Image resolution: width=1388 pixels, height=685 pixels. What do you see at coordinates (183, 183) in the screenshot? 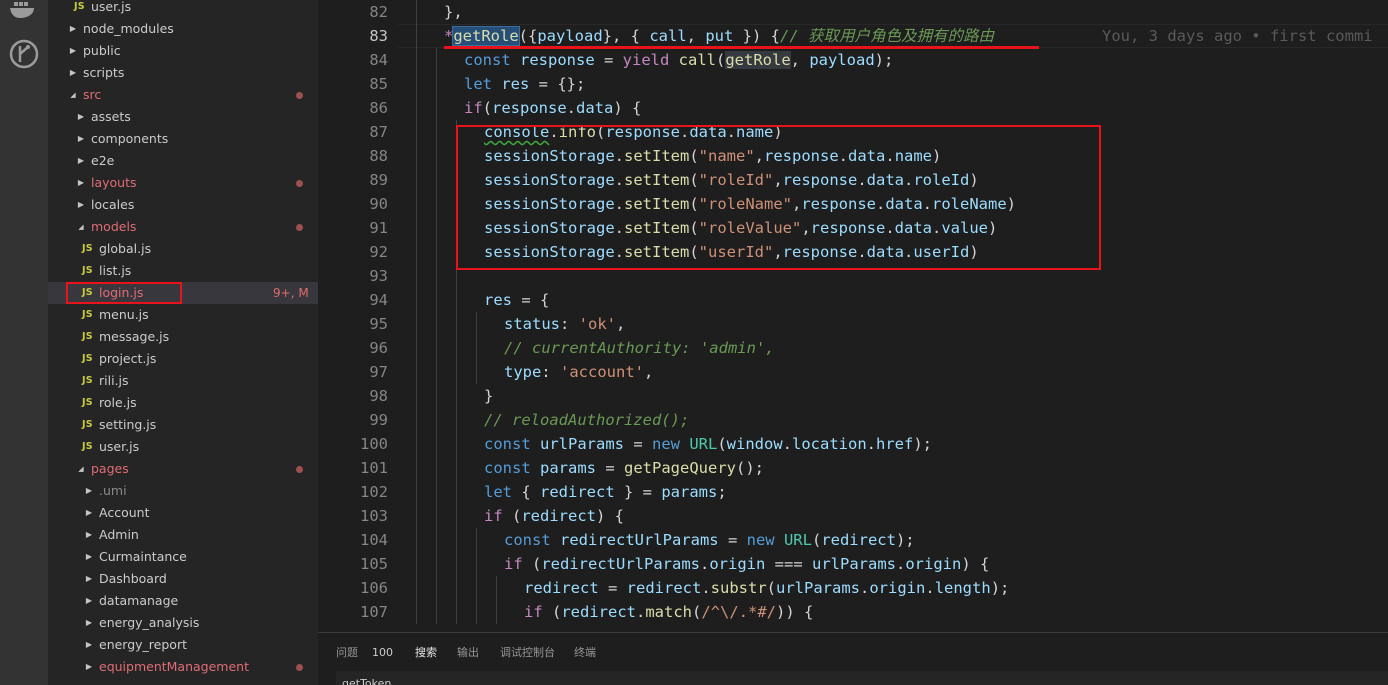
I see `tree-folder: ▶ layouts` at bounding box center [183, 183].